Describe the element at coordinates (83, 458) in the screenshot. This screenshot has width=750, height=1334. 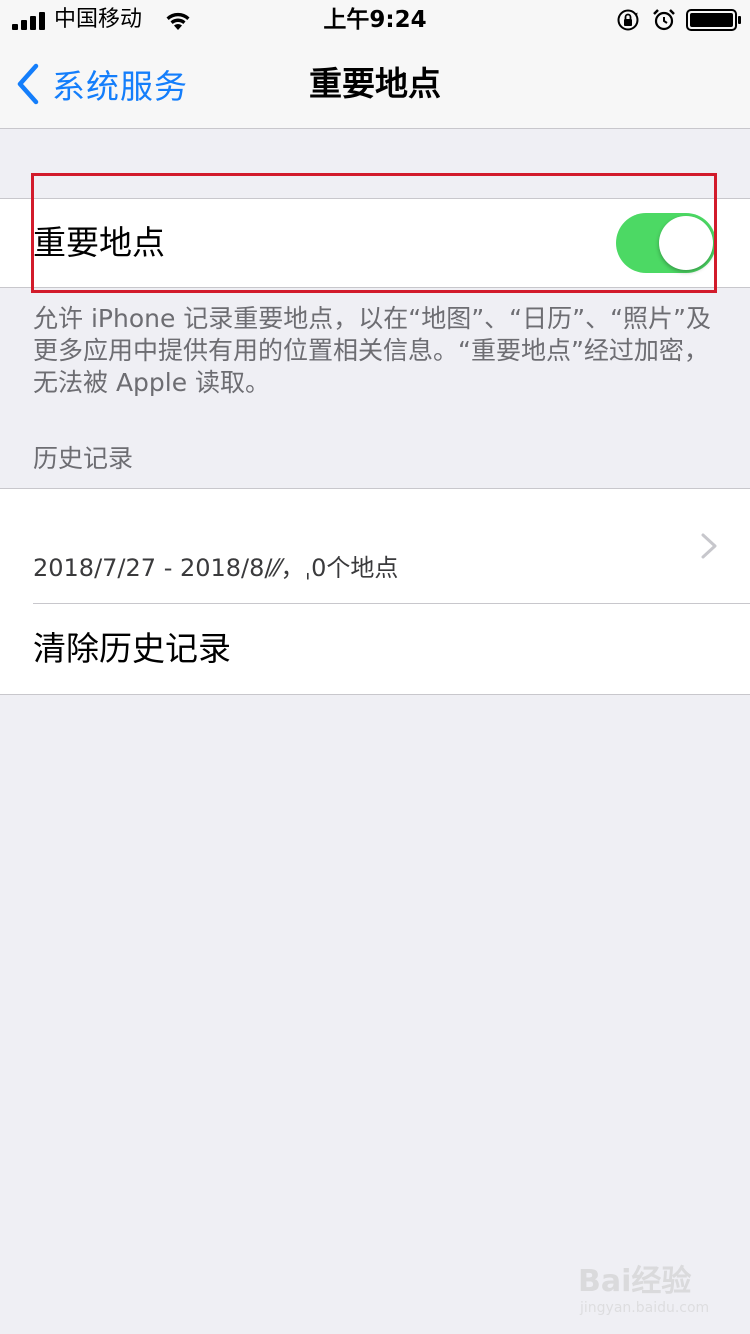
I see `history-section-header: 历史记录` at that location.